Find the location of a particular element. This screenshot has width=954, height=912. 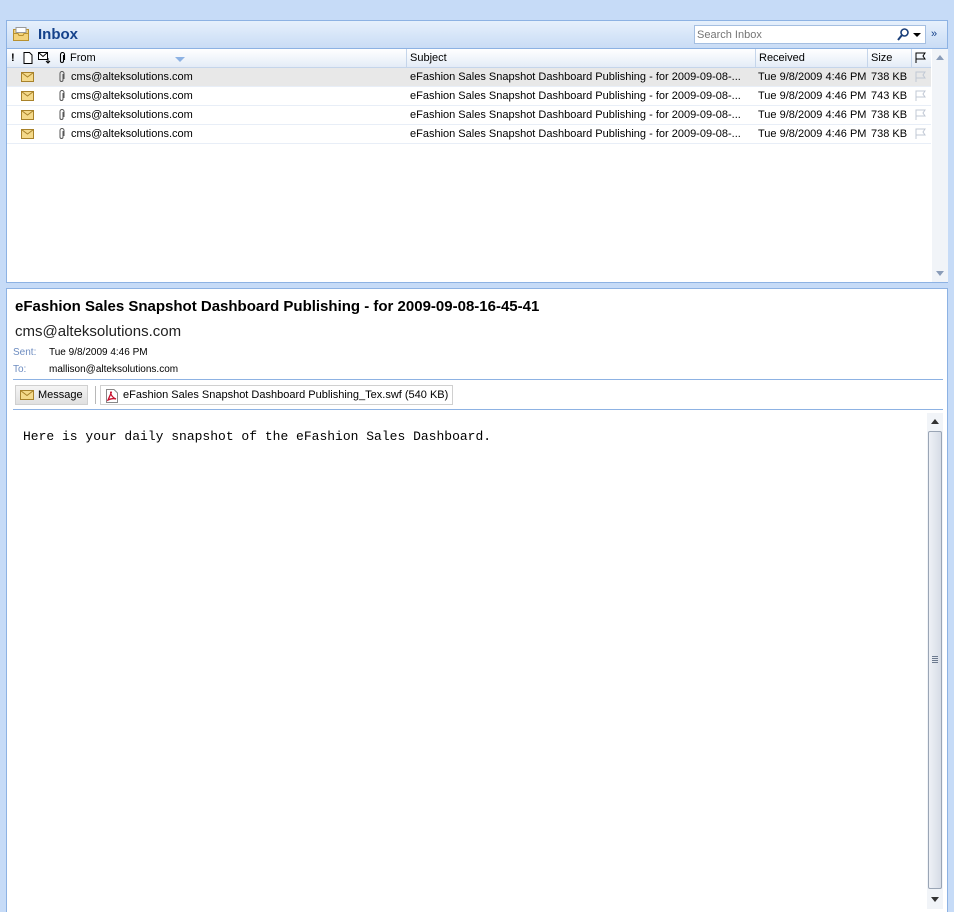

received-column-label: Received is located at coordinates (782, 58).